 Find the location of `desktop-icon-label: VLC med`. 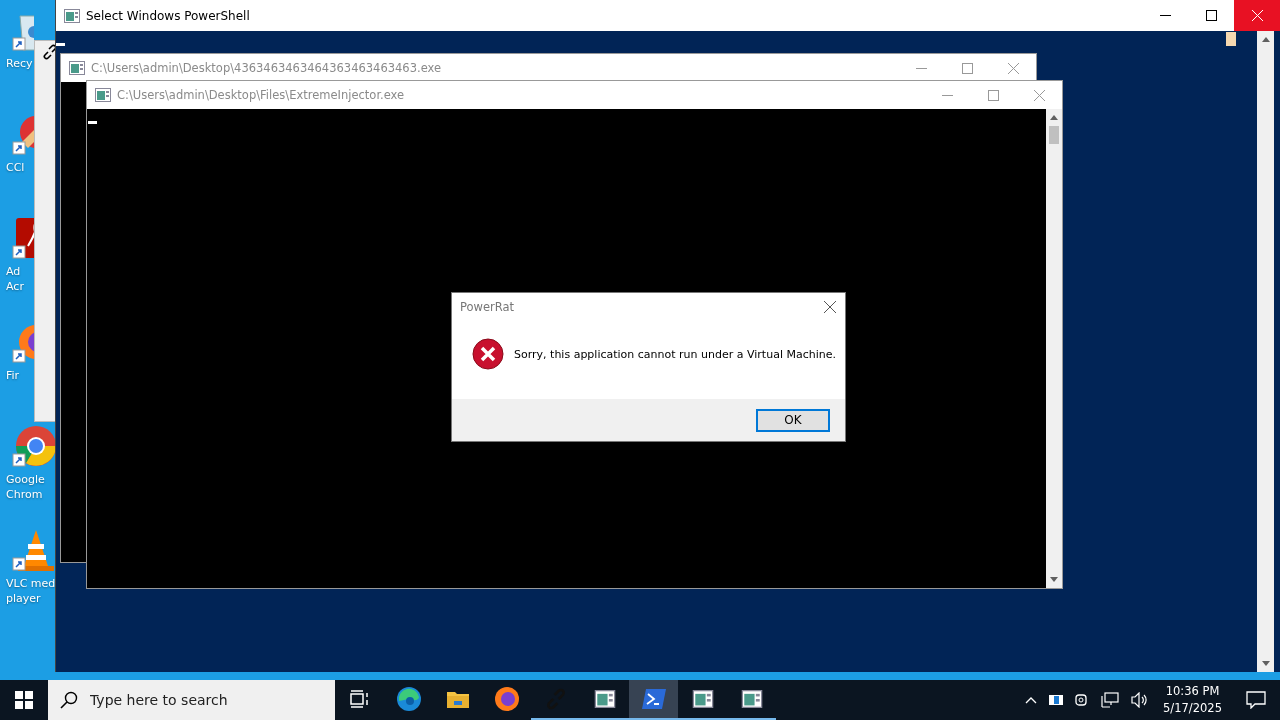

desktop-icon-label: VLC med is located at coordinates (31, 583).